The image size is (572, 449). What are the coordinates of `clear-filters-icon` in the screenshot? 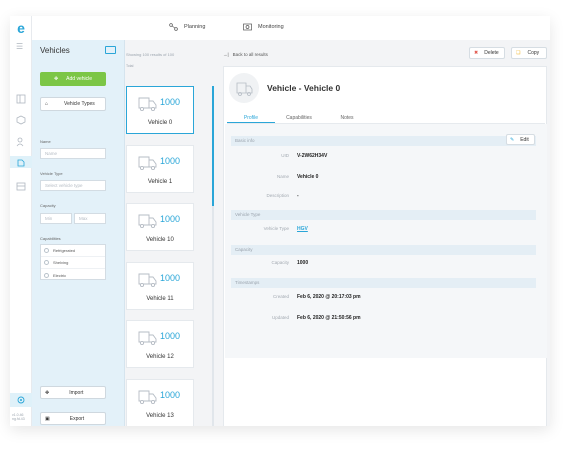 It's located at (110, 50).